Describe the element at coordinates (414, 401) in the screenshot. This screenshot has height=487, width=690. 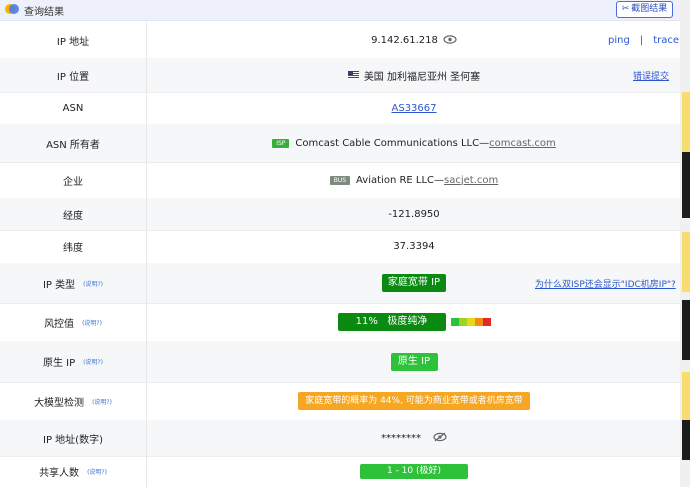
I see `llm-result-badge: 家庭宽带的概率为 44%, 可能为商业宽带或者机房宽带` at that location.